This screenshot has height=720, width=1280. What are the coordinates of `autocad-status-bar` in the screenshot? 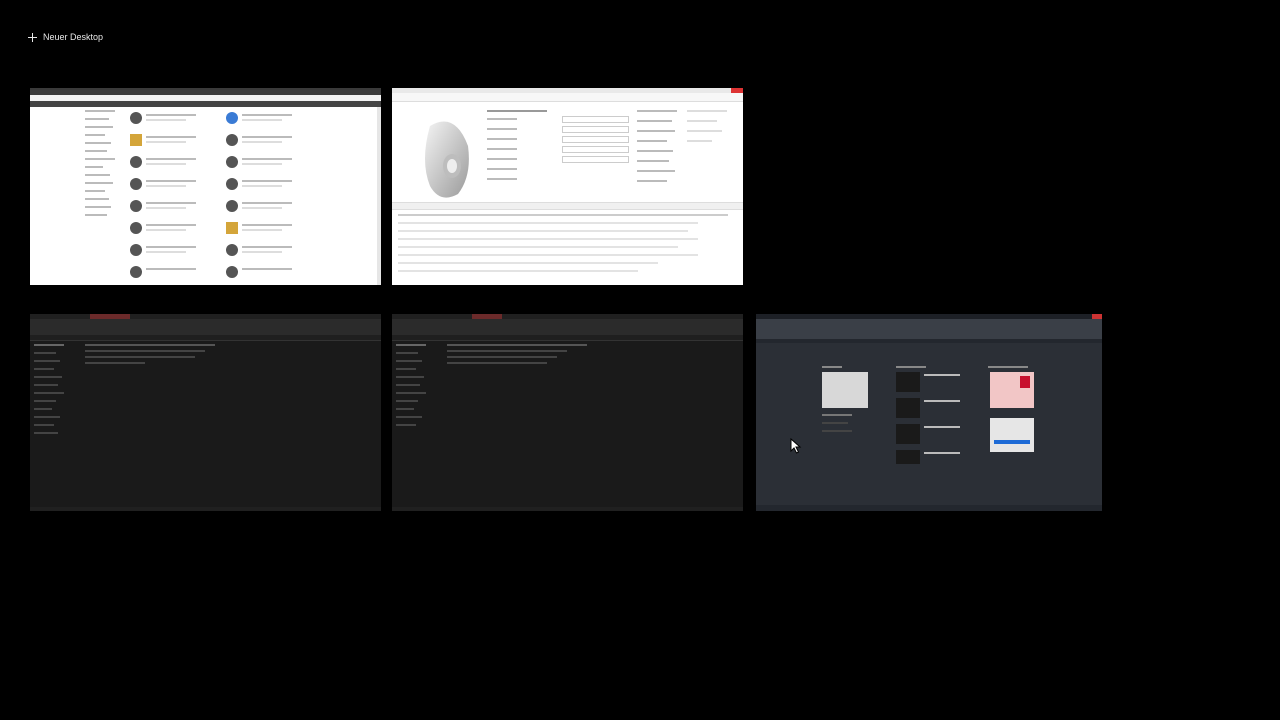 It's located at (929, 508).